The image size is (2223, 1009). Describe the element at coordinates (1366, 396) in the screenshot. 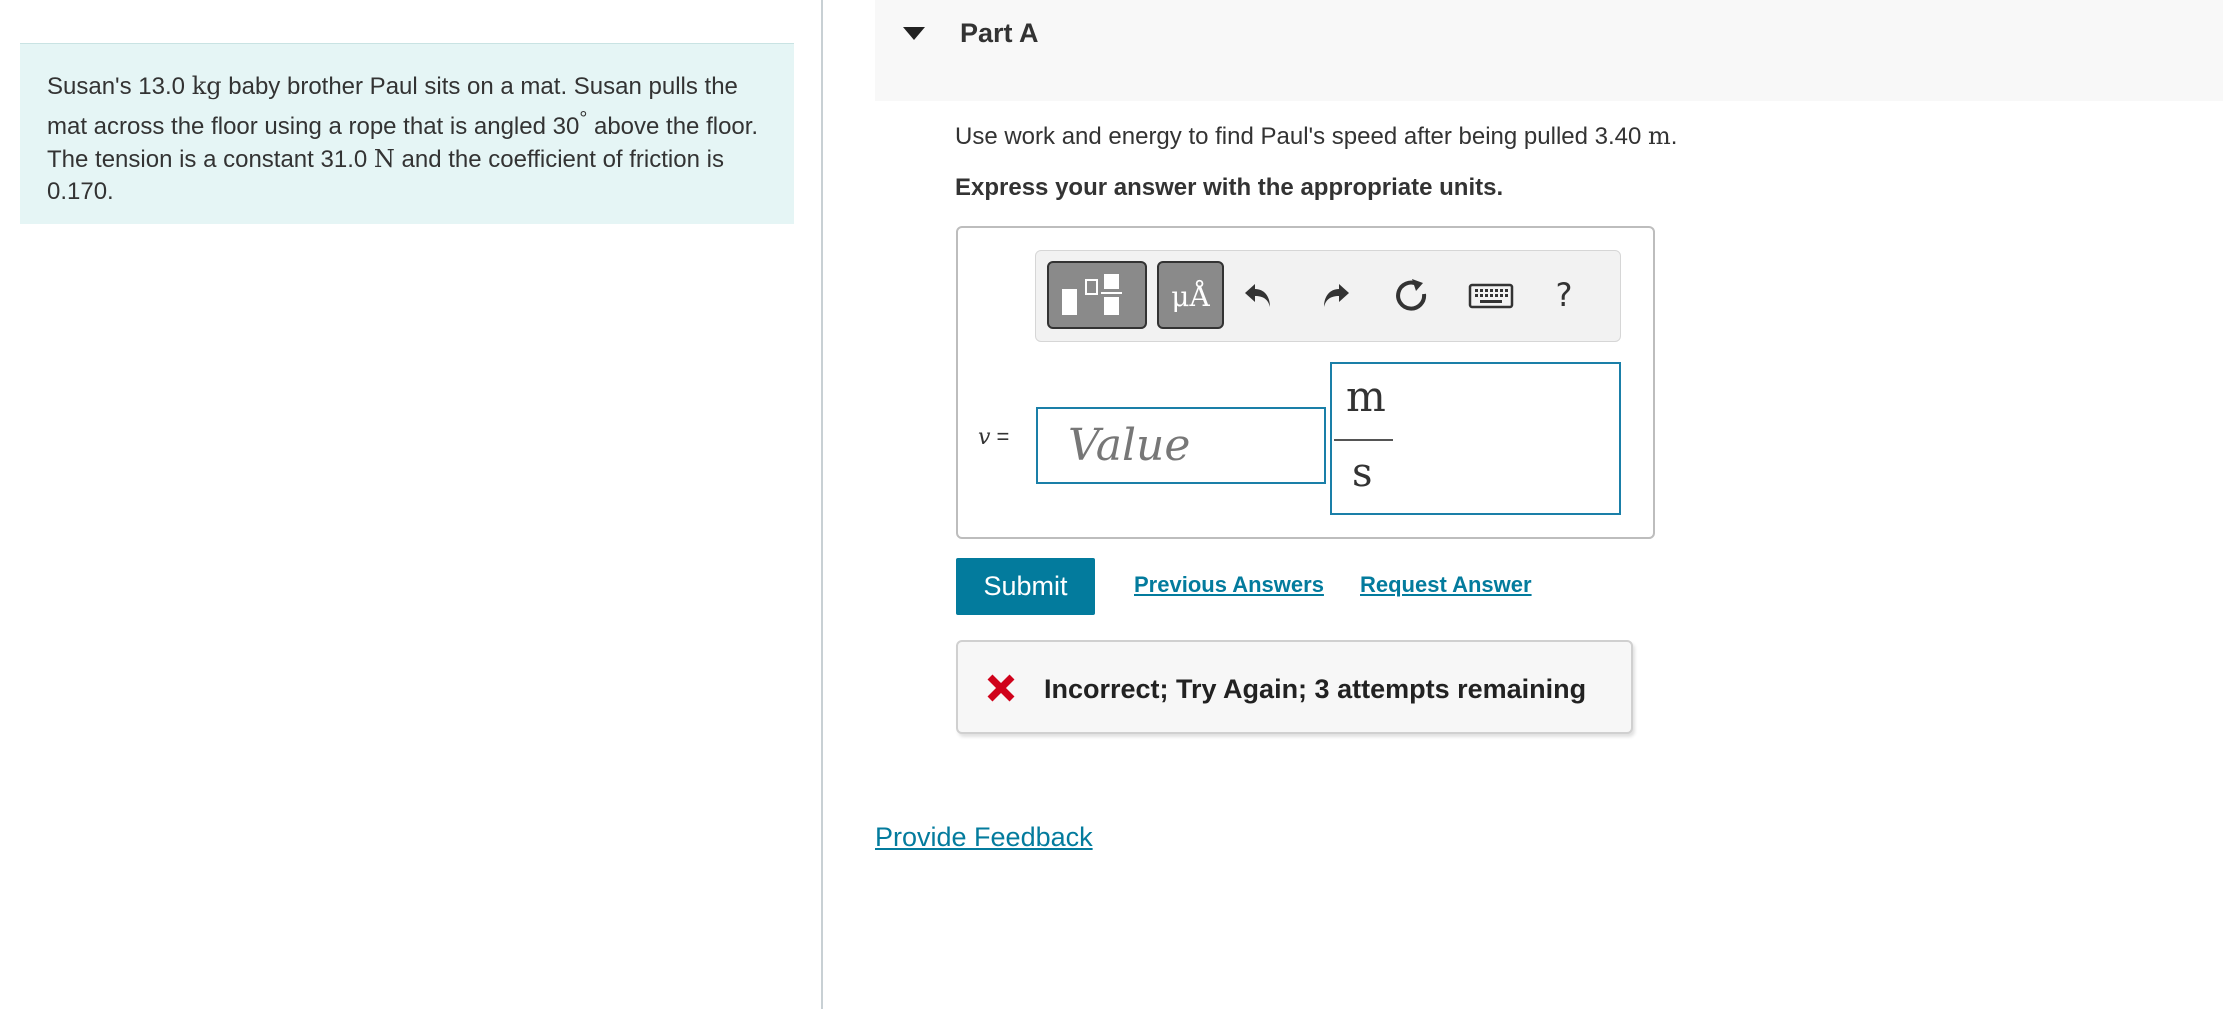

I see `unit-numerator: m` at that location.